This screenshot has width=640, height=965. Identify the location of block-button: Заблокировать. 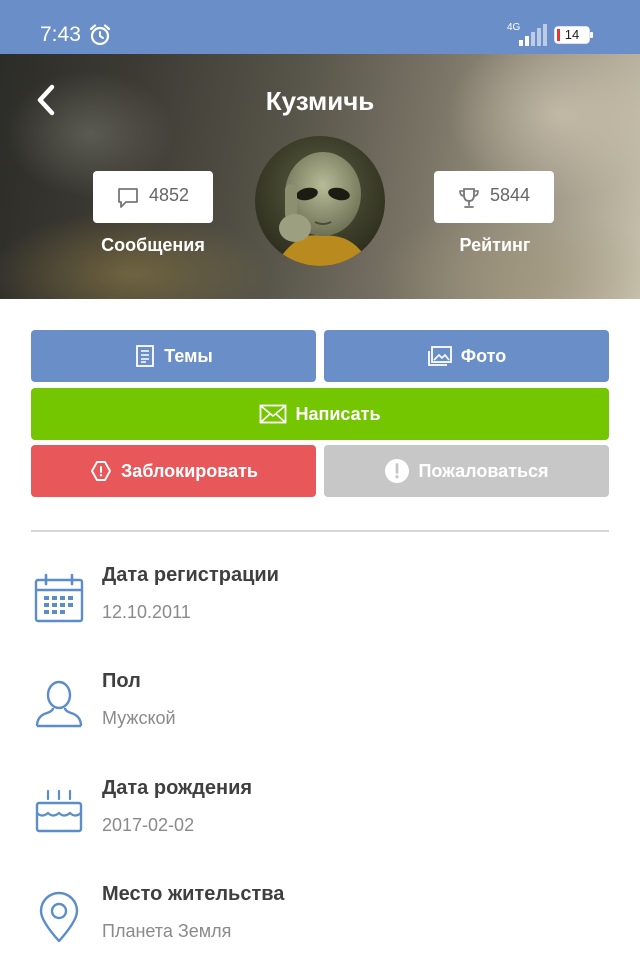
(173, 471).